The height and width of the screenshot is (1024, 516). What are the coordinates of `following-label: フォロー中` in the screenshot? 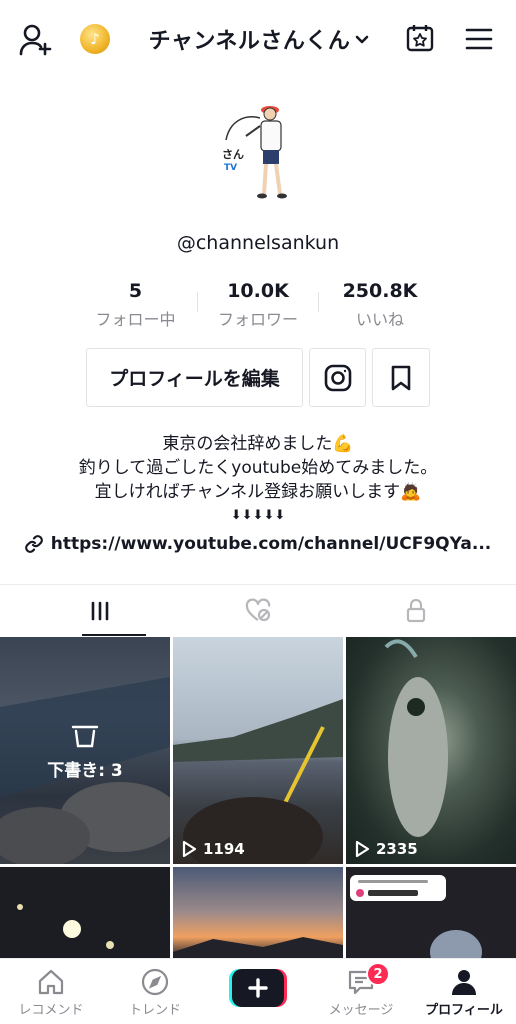 It's located at (135, 319).